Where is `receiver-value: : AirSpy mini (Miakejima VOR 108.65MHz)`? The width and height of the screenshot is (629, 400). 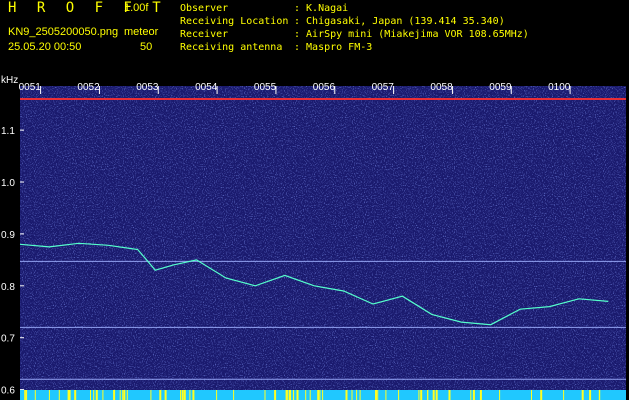
receiver-value: : AirSpy mini (Miakejima VOR 108.65MHz) is located at coordinates (411, 34).